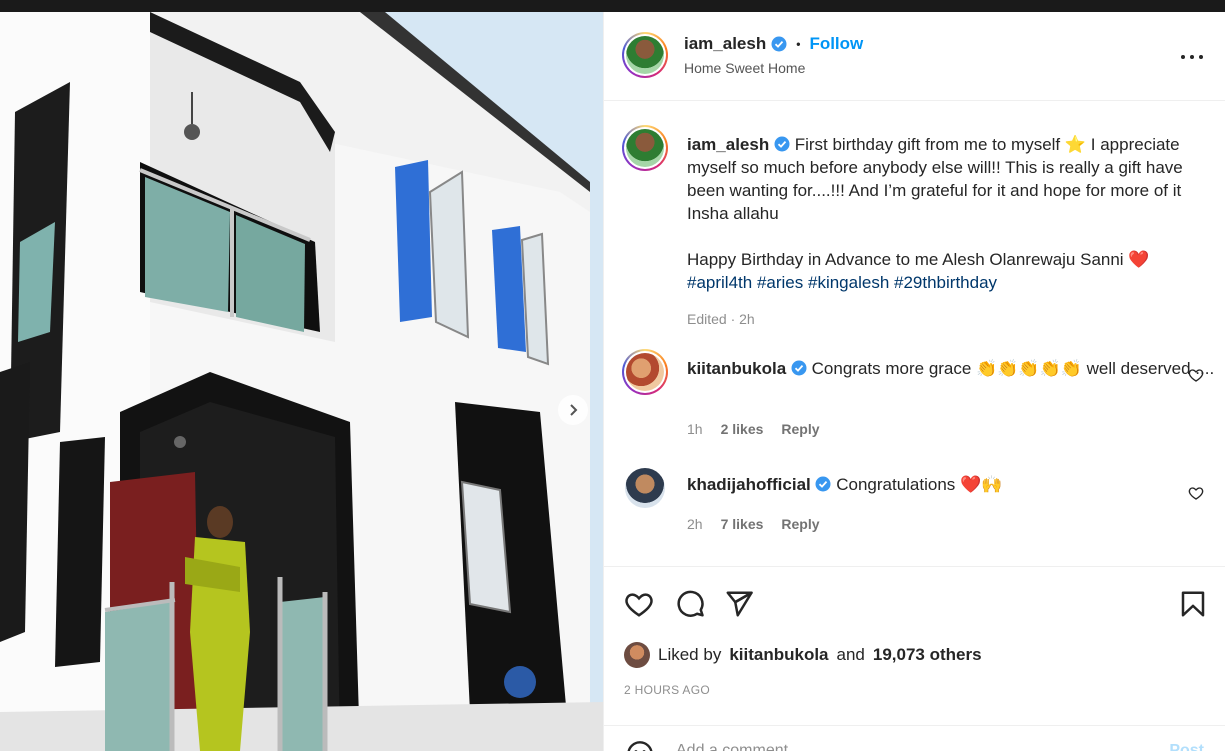 The image size is (1225, 751). I want to click on chevron-right-icon, so click(574, 410).